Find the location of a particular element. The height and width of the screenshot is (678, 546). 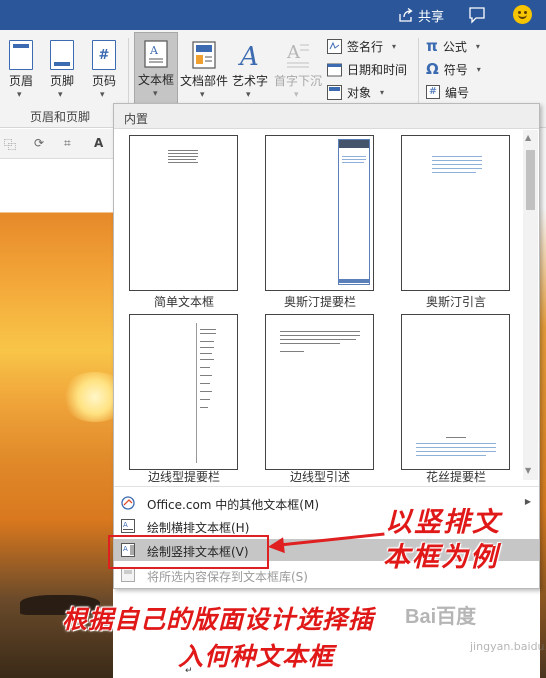

footer-icon is located at coordinates (62, 55).